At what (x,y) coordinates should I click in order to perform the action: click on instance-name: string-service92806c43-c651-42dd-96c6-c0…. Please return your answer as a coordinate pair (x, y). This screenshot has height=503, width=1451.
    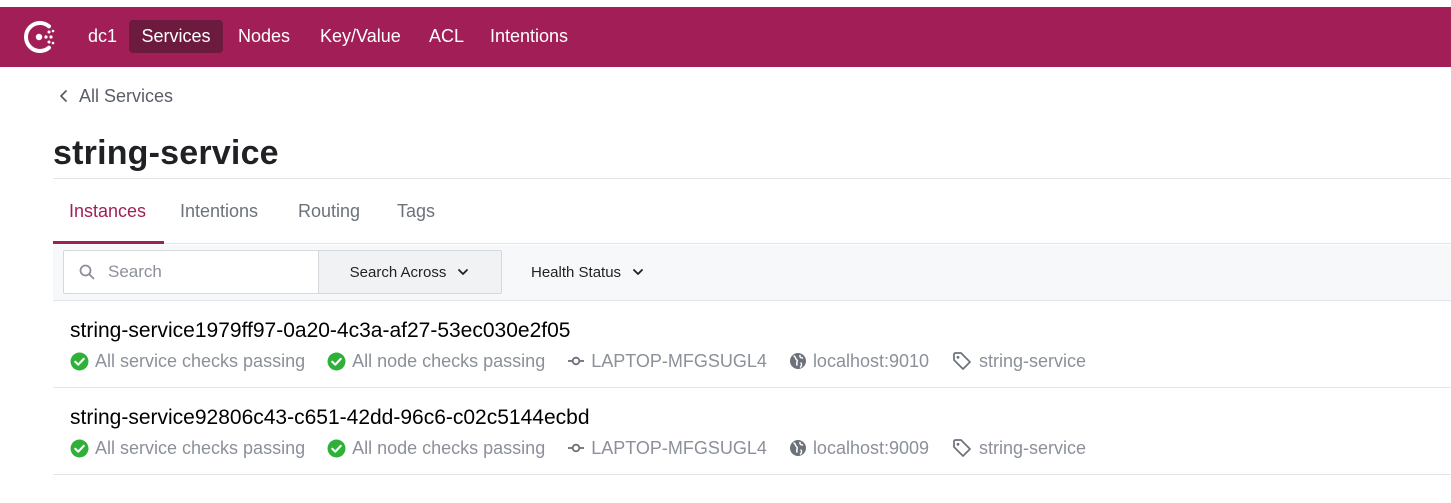
    Looking at the image, I should click on (330, 418).